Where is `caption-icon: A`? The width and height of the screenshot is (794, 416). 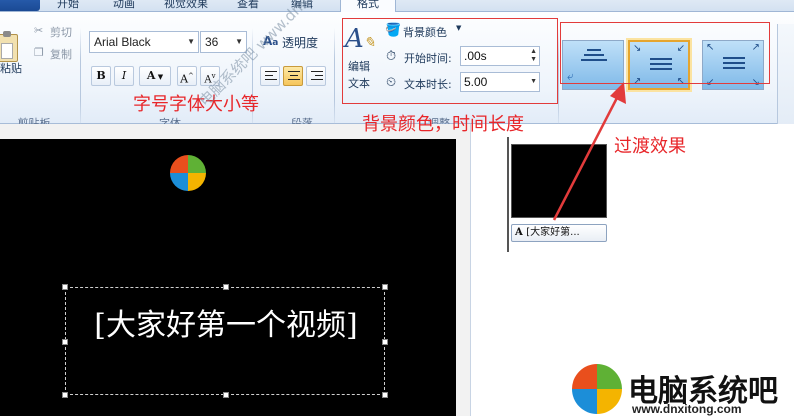 caption-icon: A is located at coordinates (521, 232).